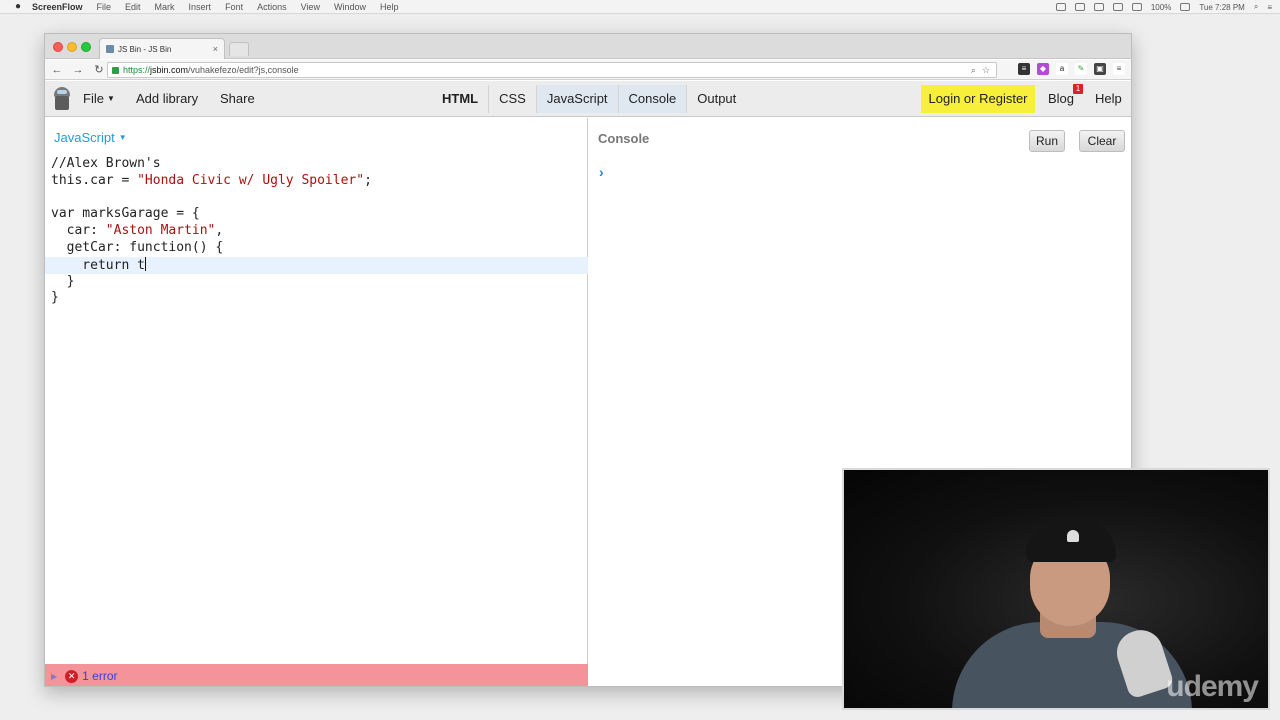  I want to click on forward-icon: →, so click(78, 70).